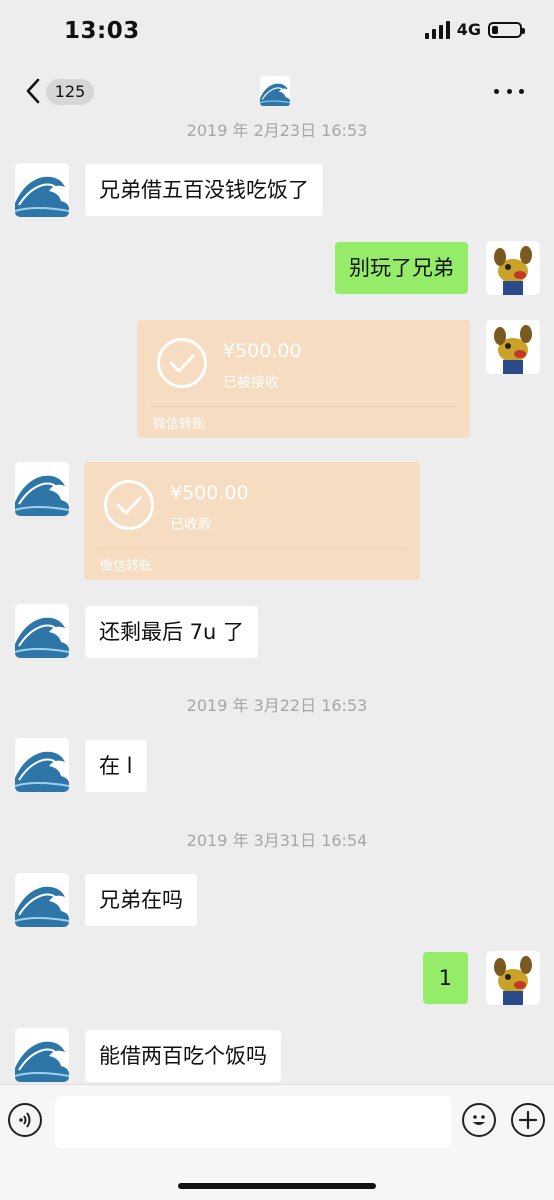 This screenshot has width=554, height=1200. Describe the element at coordinates (251, 383) in the screenshot. I see `transfer-status: 已被接收` at that location.